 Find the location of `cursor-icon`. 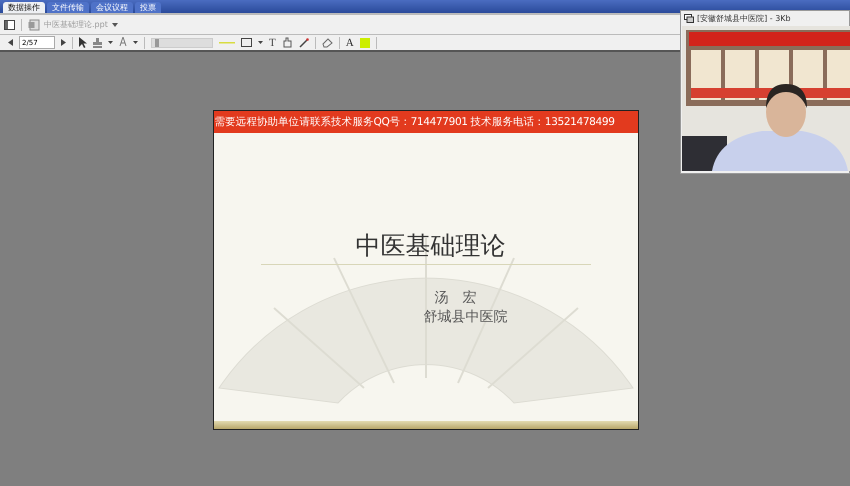

cursor-icon is located at coordinates (83, 42).